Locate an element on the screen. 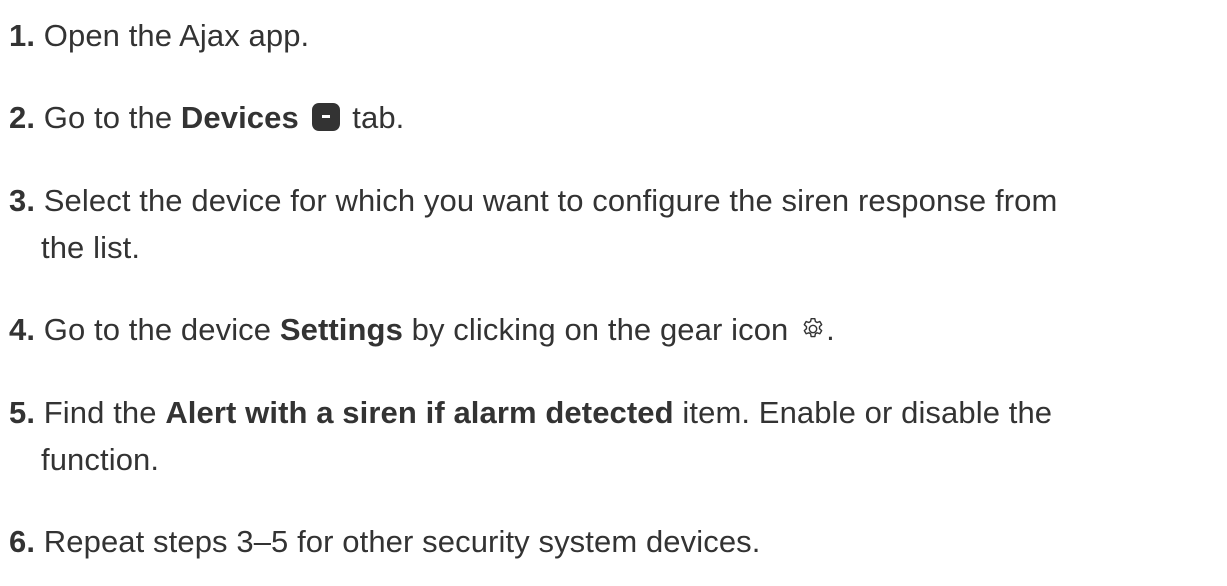 The height and width of the screenshot is (586, 1227). step-text: Open the Ajax app. is located at coordinates (172, 35).